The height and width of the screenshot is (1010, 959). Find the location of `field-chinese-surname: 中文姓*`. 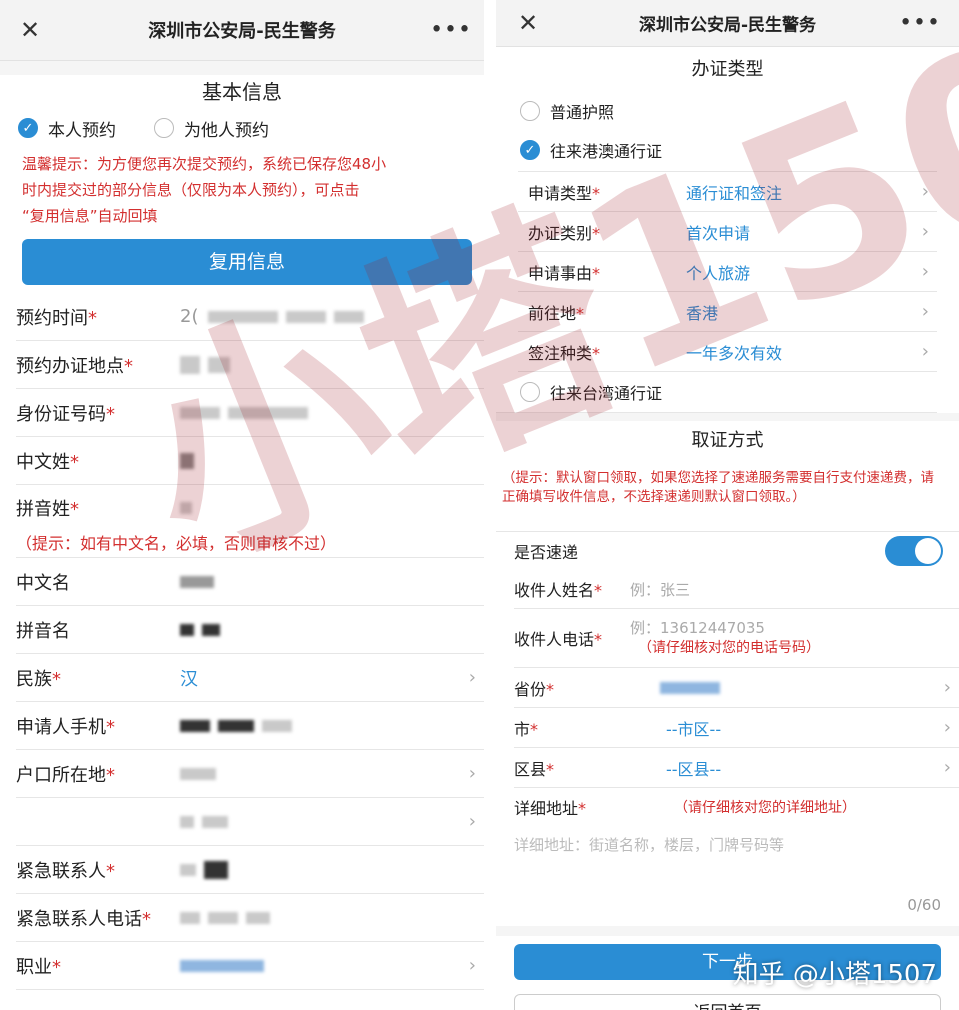

field-chinese-surname: 中文姓* is located at coordinates (250, 461).